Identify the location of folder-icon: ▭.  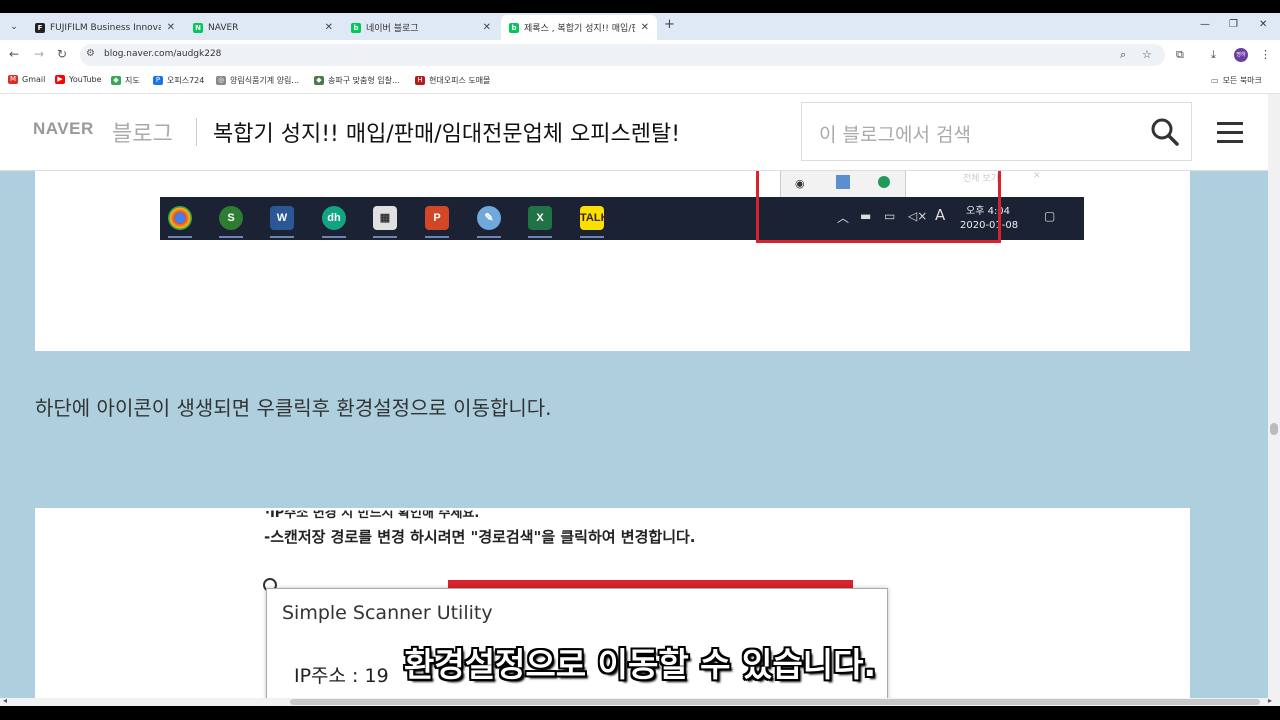
(1215, 80).